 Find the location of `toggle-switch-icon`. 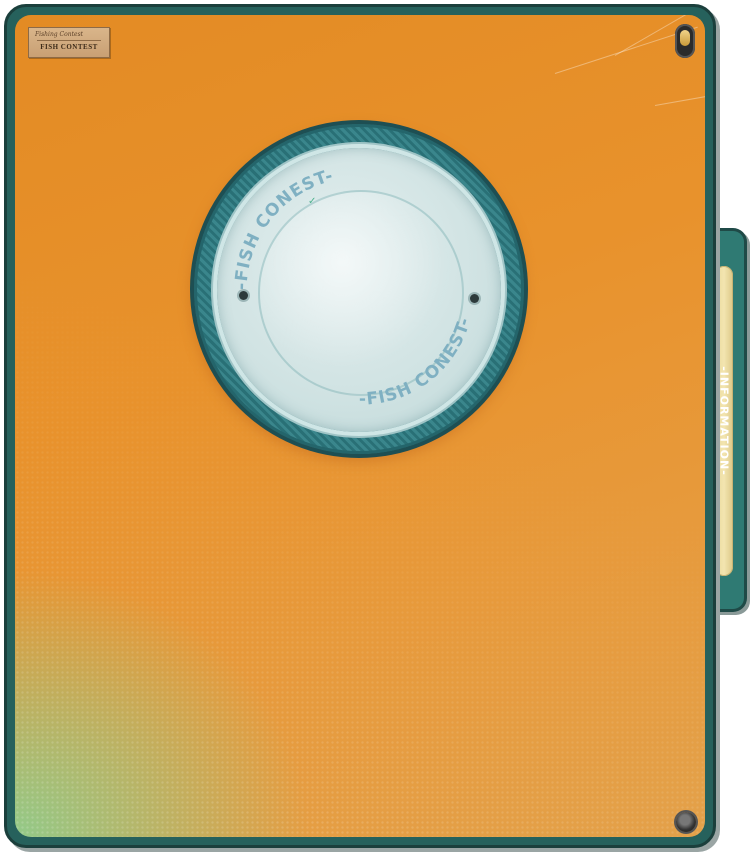

toggle-switch-icon is located at coordinates (685, 41).